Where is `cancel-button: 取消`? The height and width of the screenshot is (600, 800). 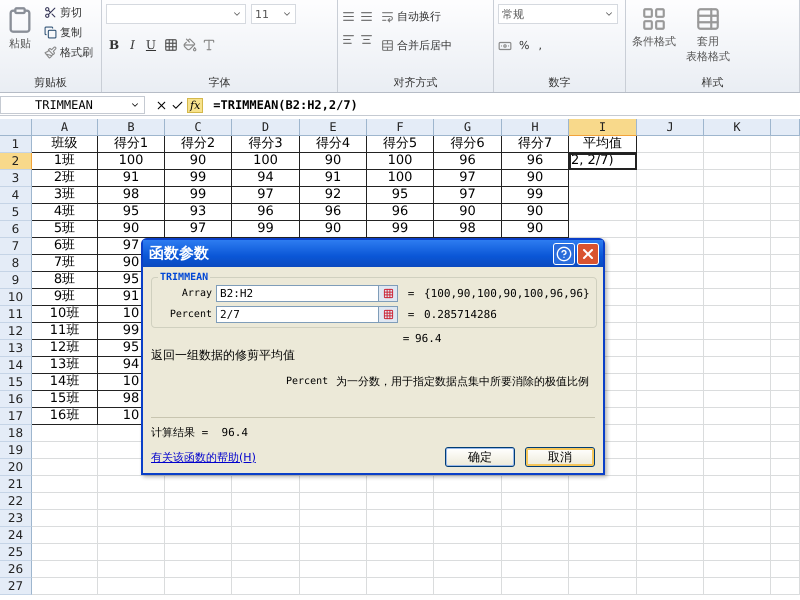
cancel-button: 取消 is located at coordinates (560, 457).